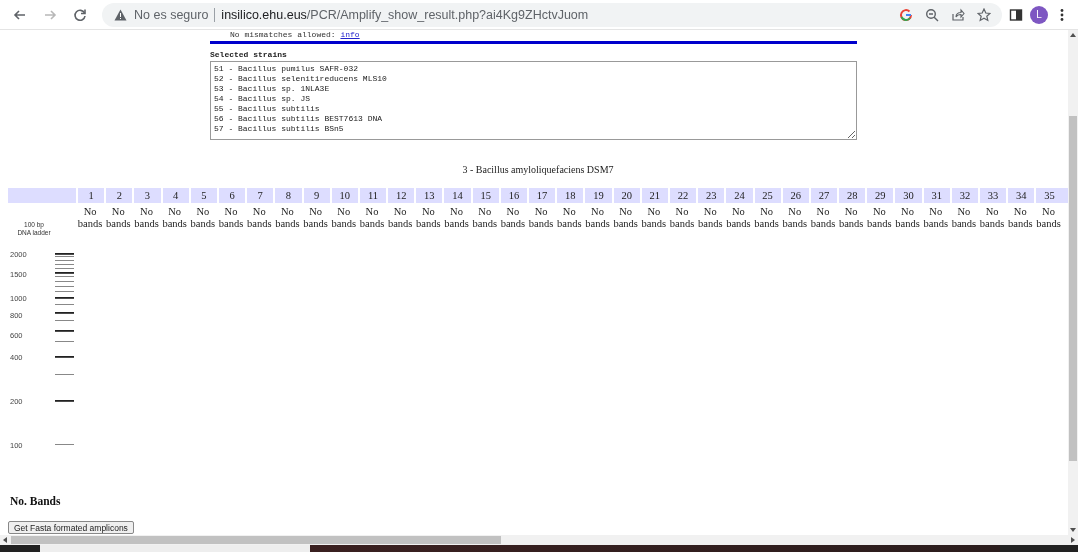  I want to click on strains-label: Selected strains, so click(249, 54).